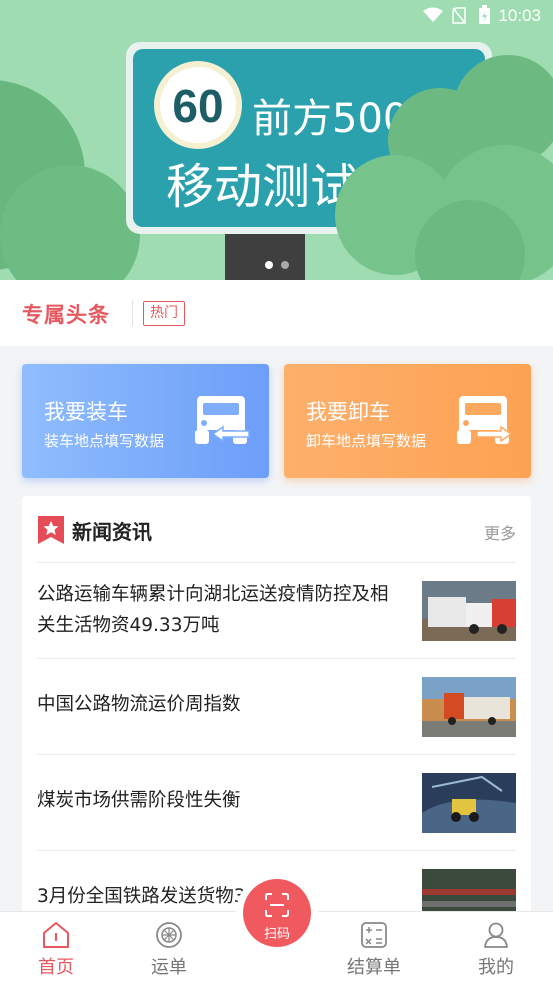  What do you see at coordinates (366, 441) in the screenshot?
I see `unload-card-subtitle: 卸车地点填写数据` at bounding box center [366, 441].